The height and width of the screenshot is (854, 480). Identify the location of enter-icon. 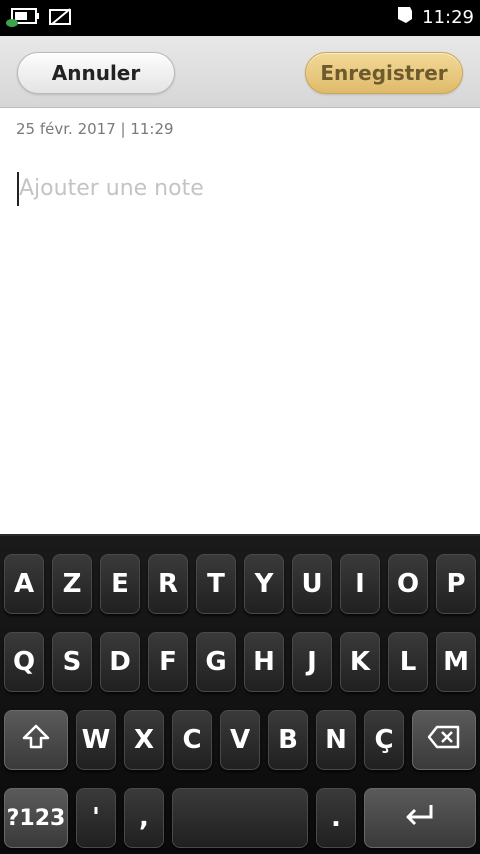
(420, 818).